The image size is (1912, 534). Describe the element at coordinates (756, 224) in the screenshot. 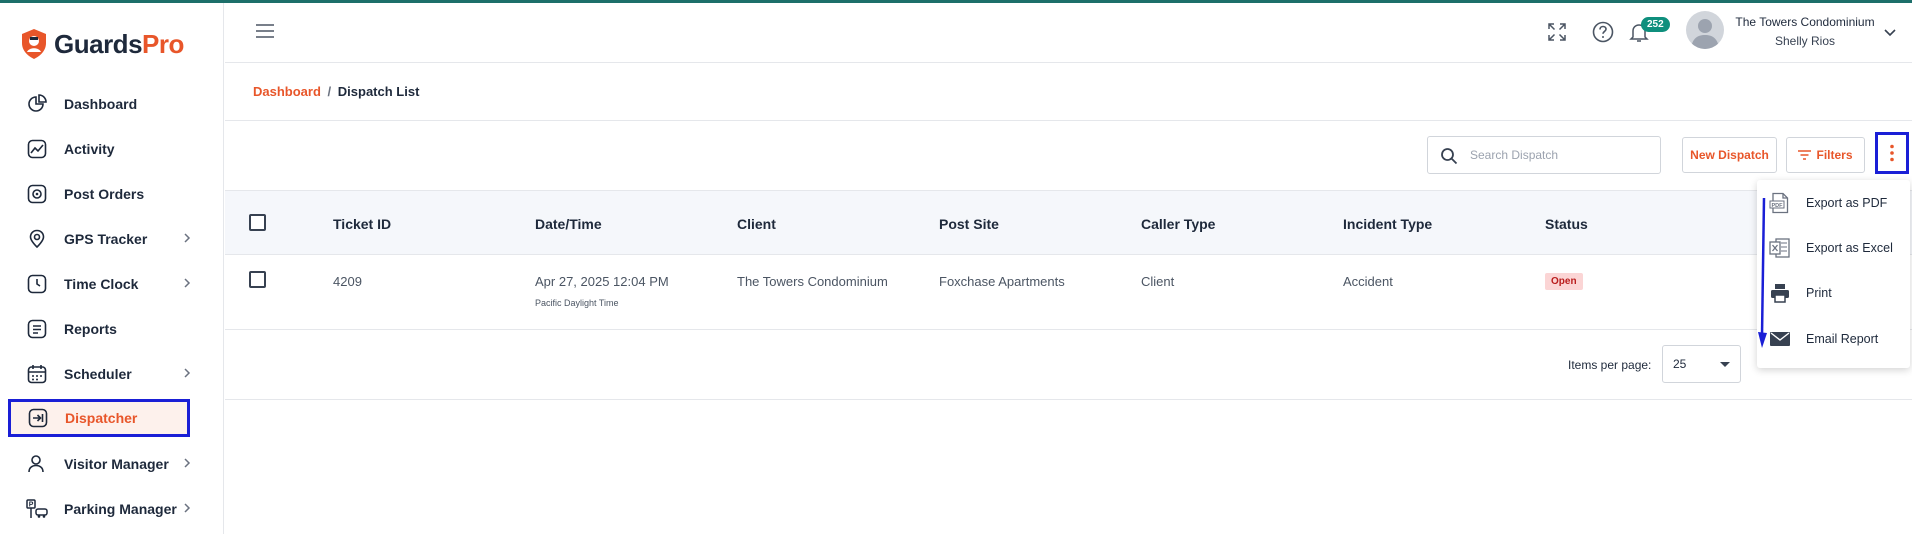

I see `column-header-client: Client` at that location.